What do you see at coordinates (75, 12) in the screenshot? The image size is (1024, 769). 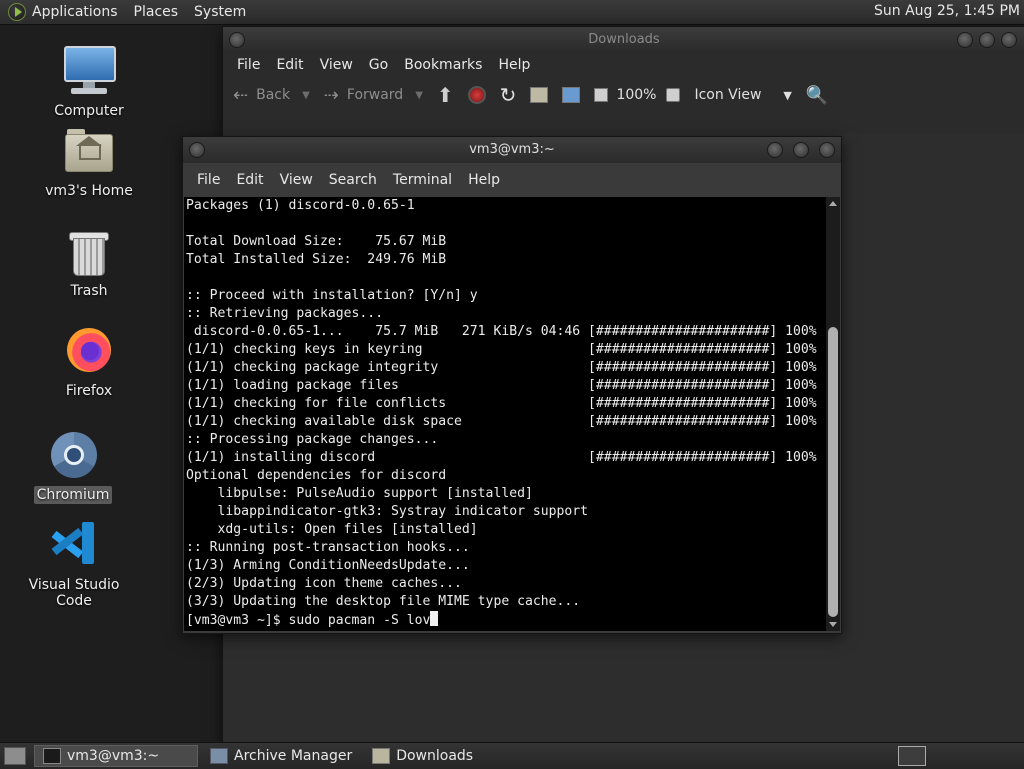 I see `applications-menu: Applications` at bounding box center [75, 12].